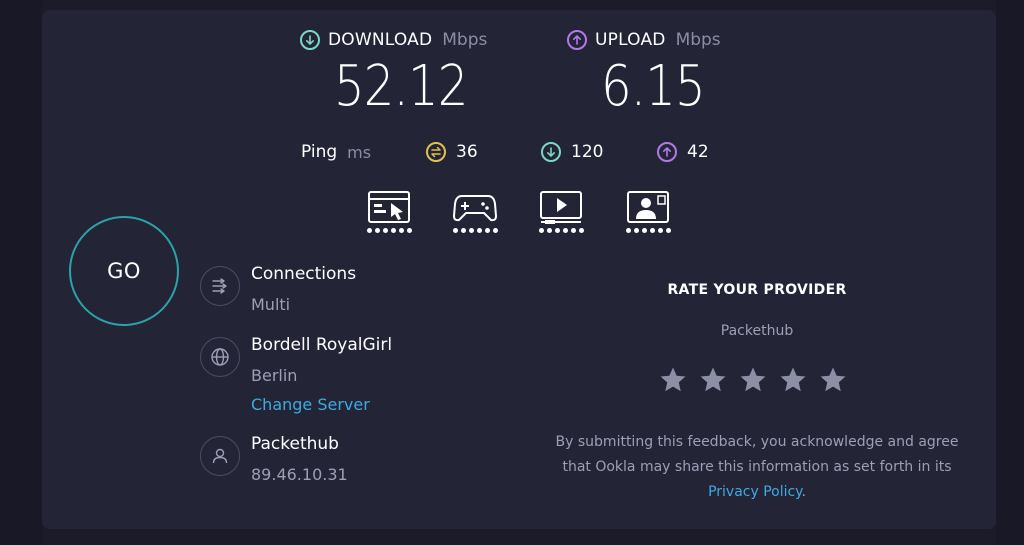 The image size is (1024, 545). I want to click on ping-label-group: Ping ms, so click(336, 152).